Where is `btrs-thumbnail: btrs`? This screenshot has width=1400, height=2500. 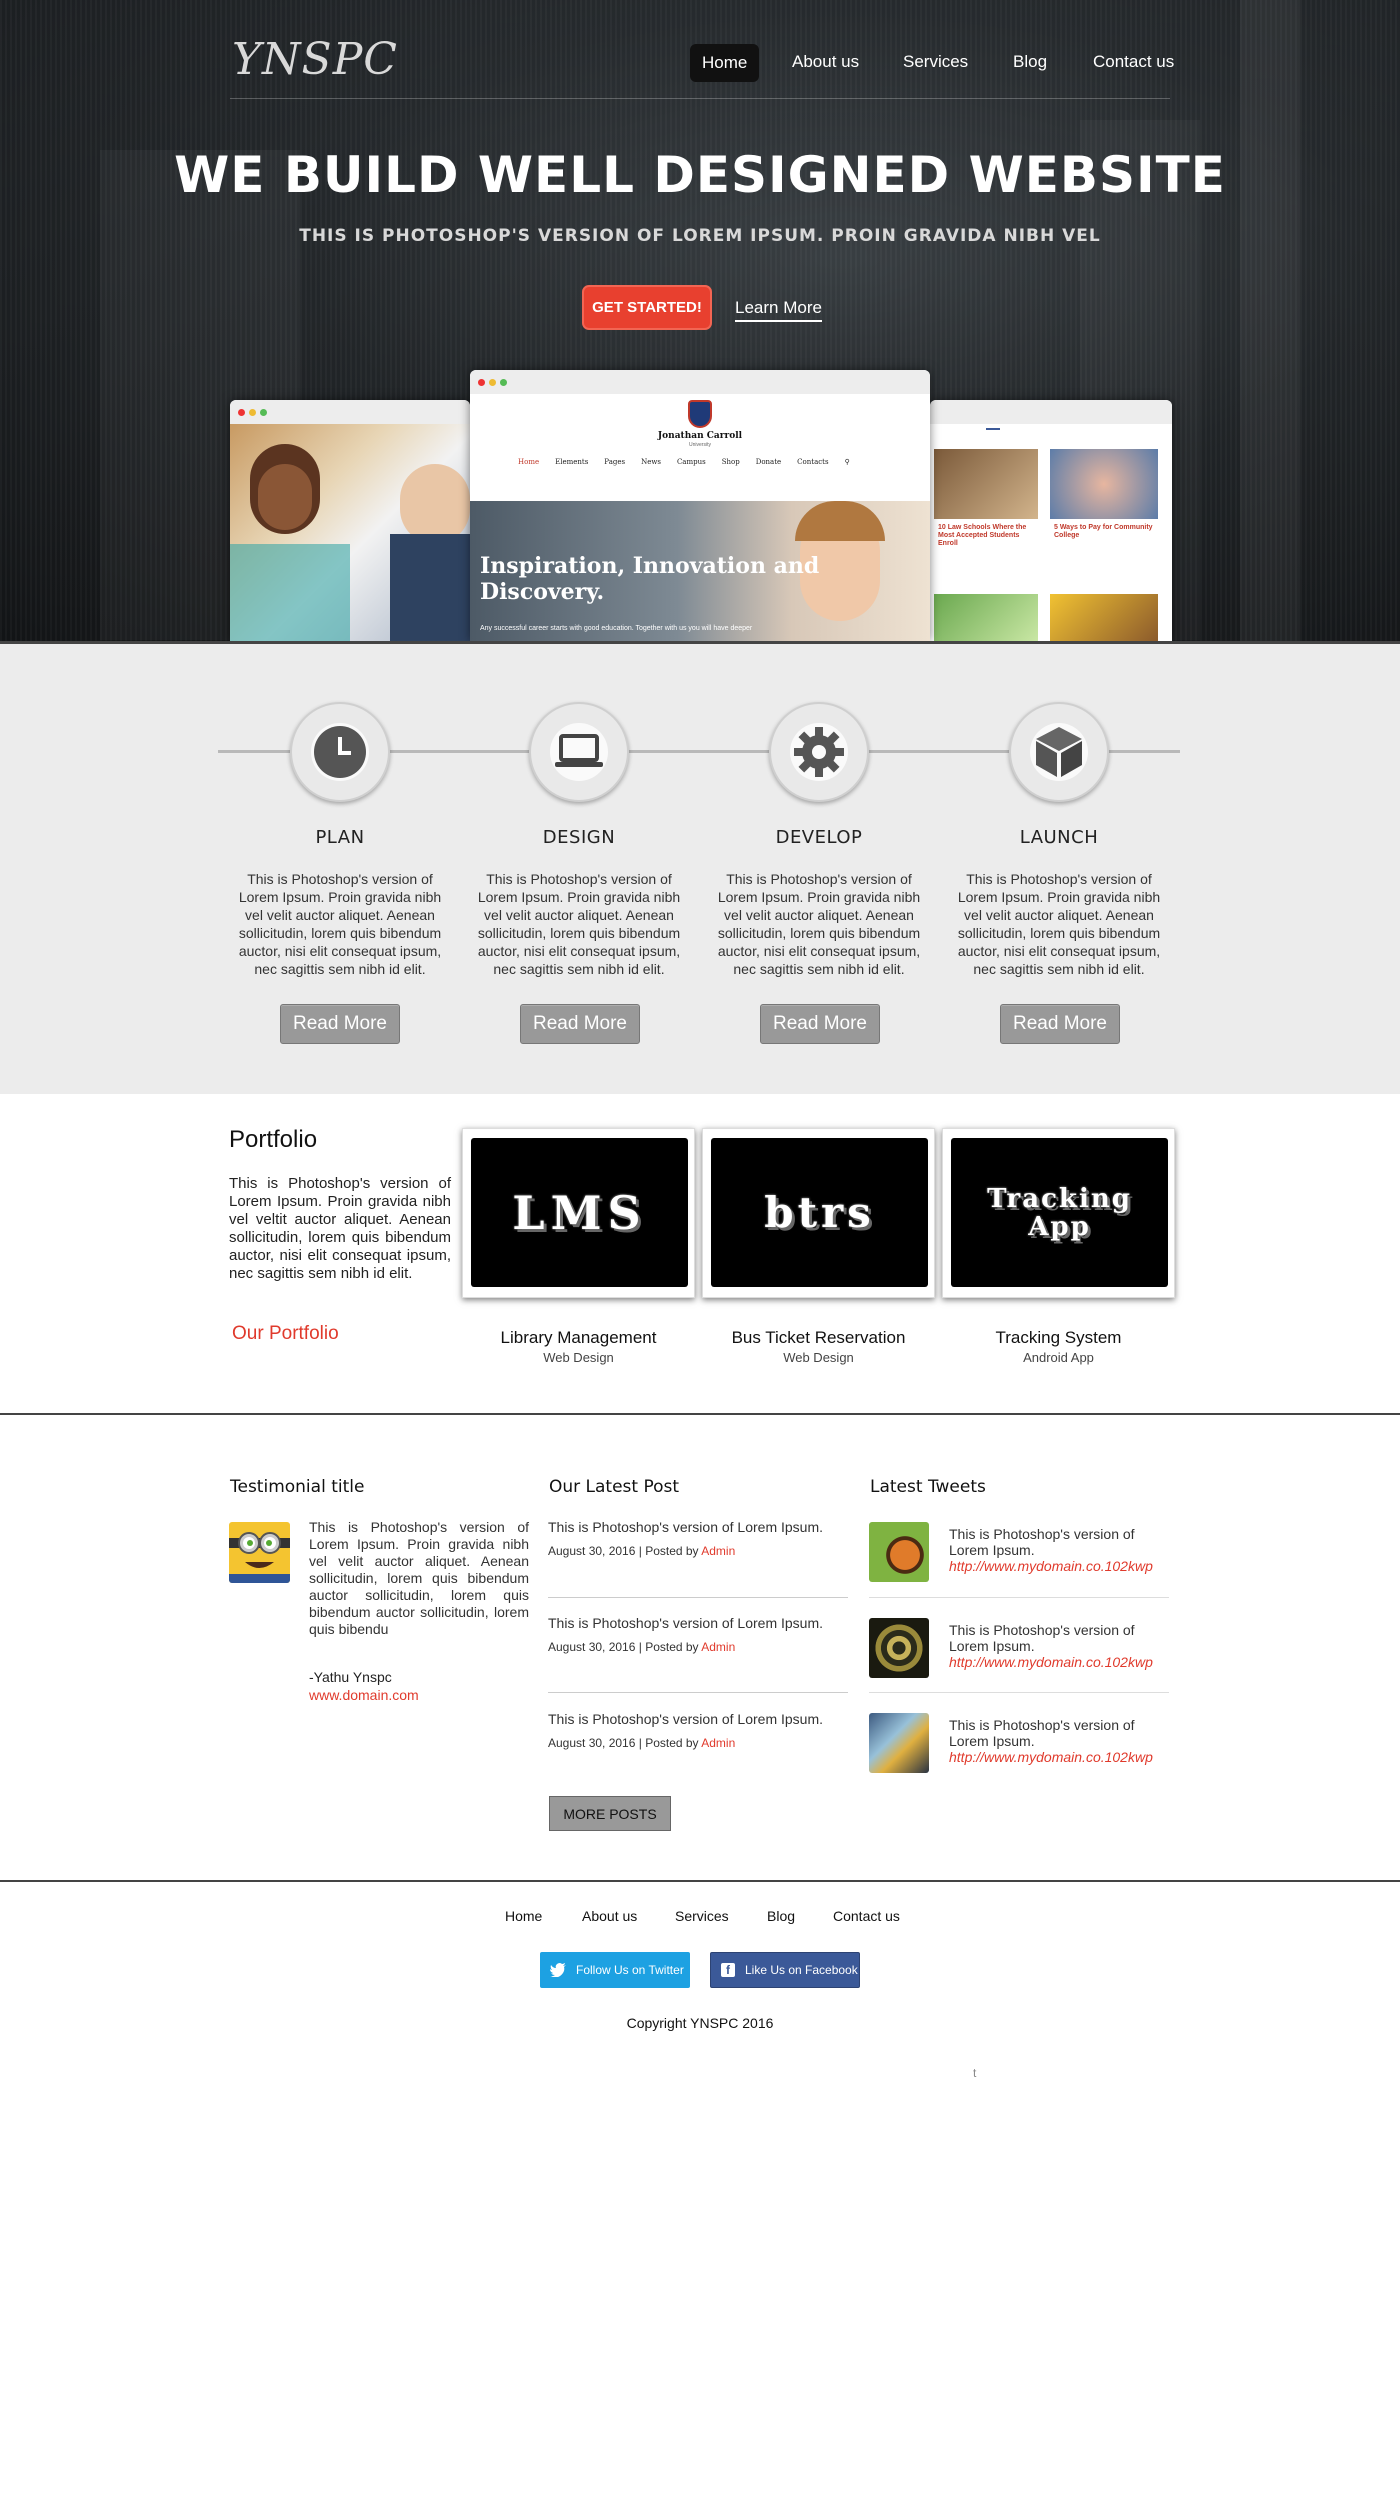 btrs-thumbnail: btrs is located at coordinates (819, 1212).